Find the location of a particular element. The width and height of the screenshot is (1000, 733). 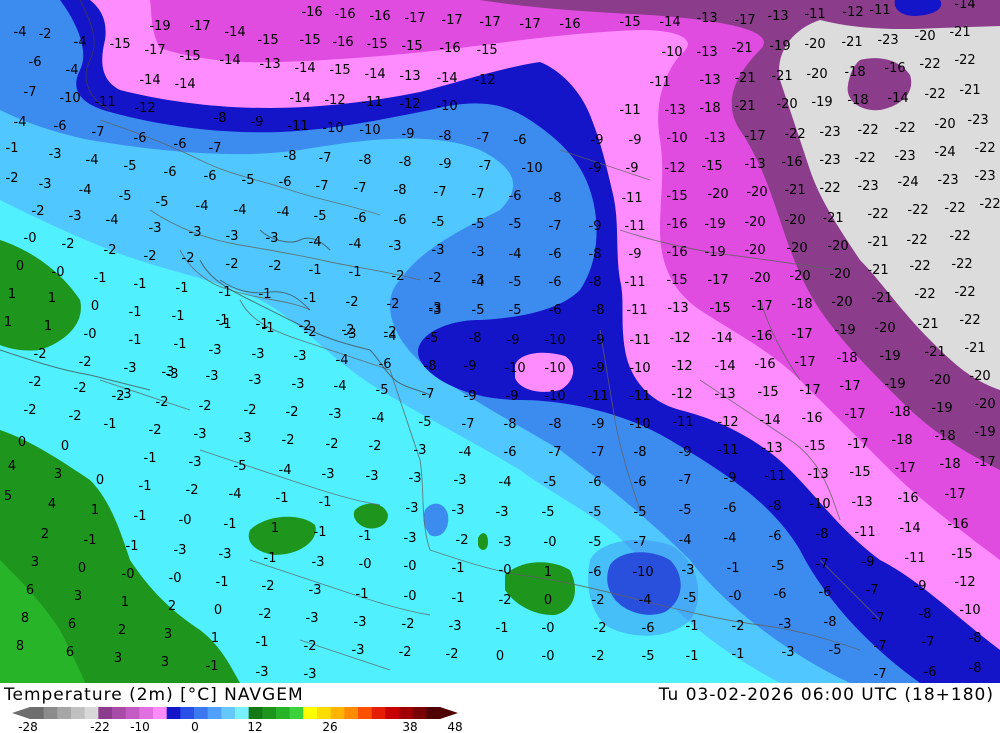

temperature-value-label: -19 is located at coordinates (889, 356).